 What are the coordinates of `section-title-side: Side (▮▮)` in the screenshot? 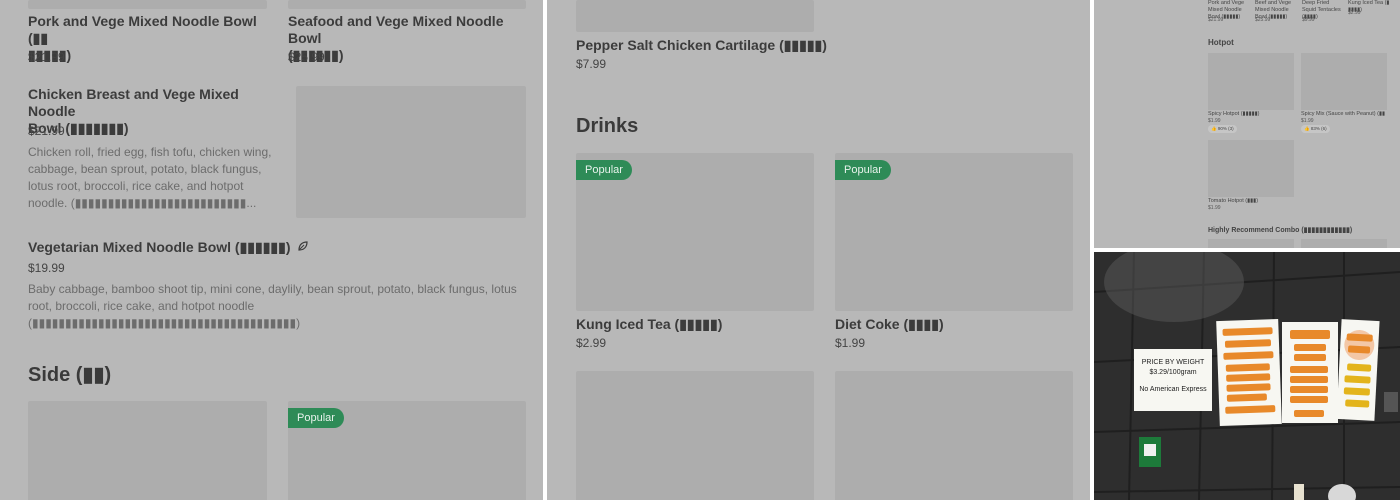 It's located at (70, 375).